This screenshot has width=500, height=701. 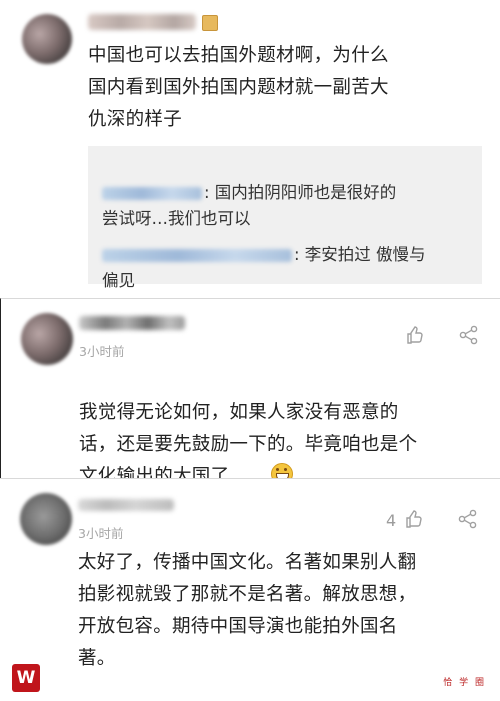 What do you see at coordinates (238, 87) in the screenshot?
I see `comment-text: 中国也可以去拍国外题材啊，为什么 国内看到国外拍国内题材就一副苦大 仇深的样子` at bounding box center [238, 87].